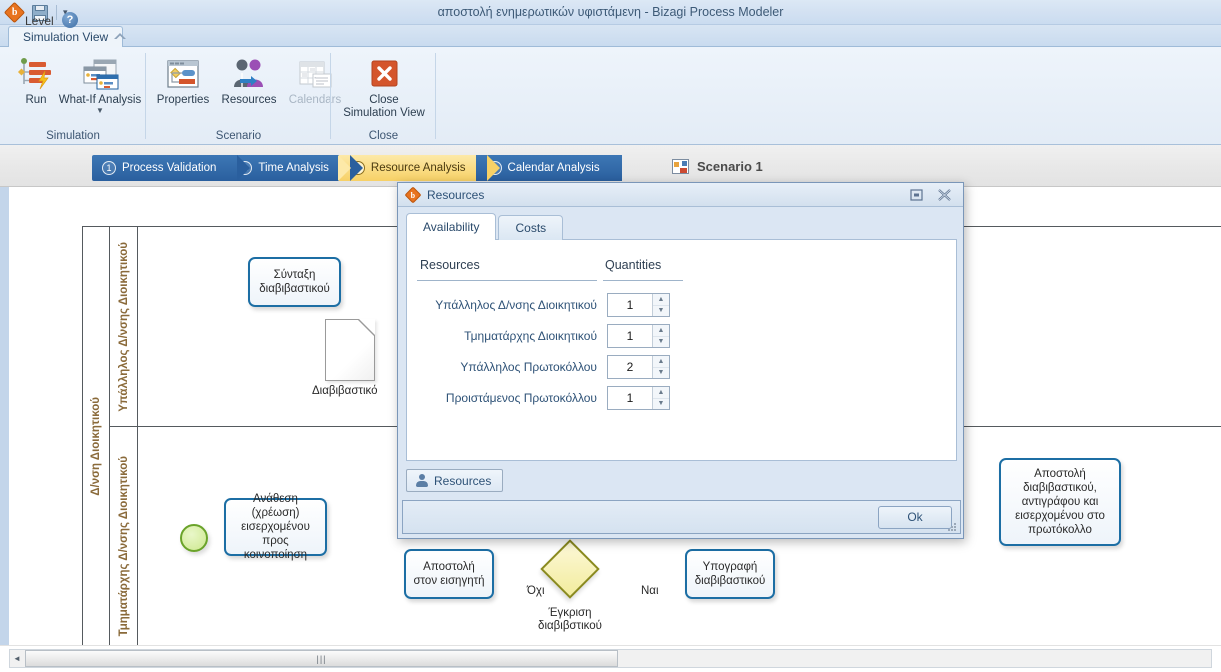 The image size is (1221, 672). I want to click on properties-button: Properties, so click(183, 91).